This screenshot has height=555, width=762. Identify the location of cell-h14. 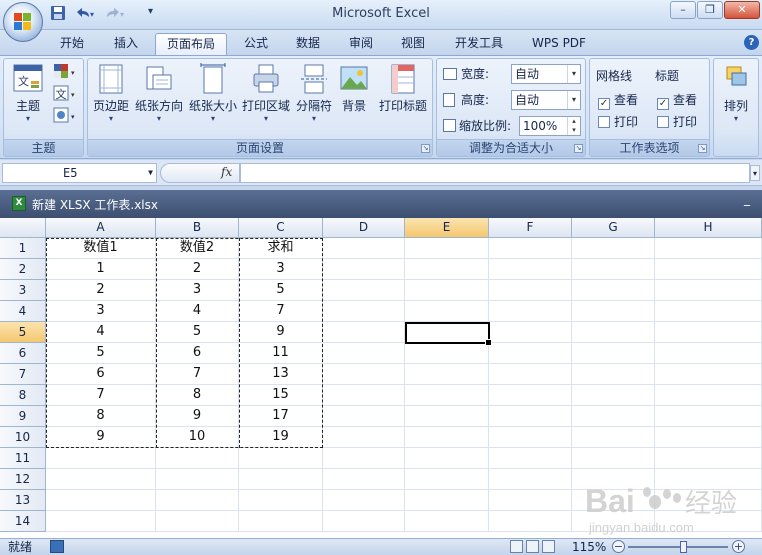
(708, 521).